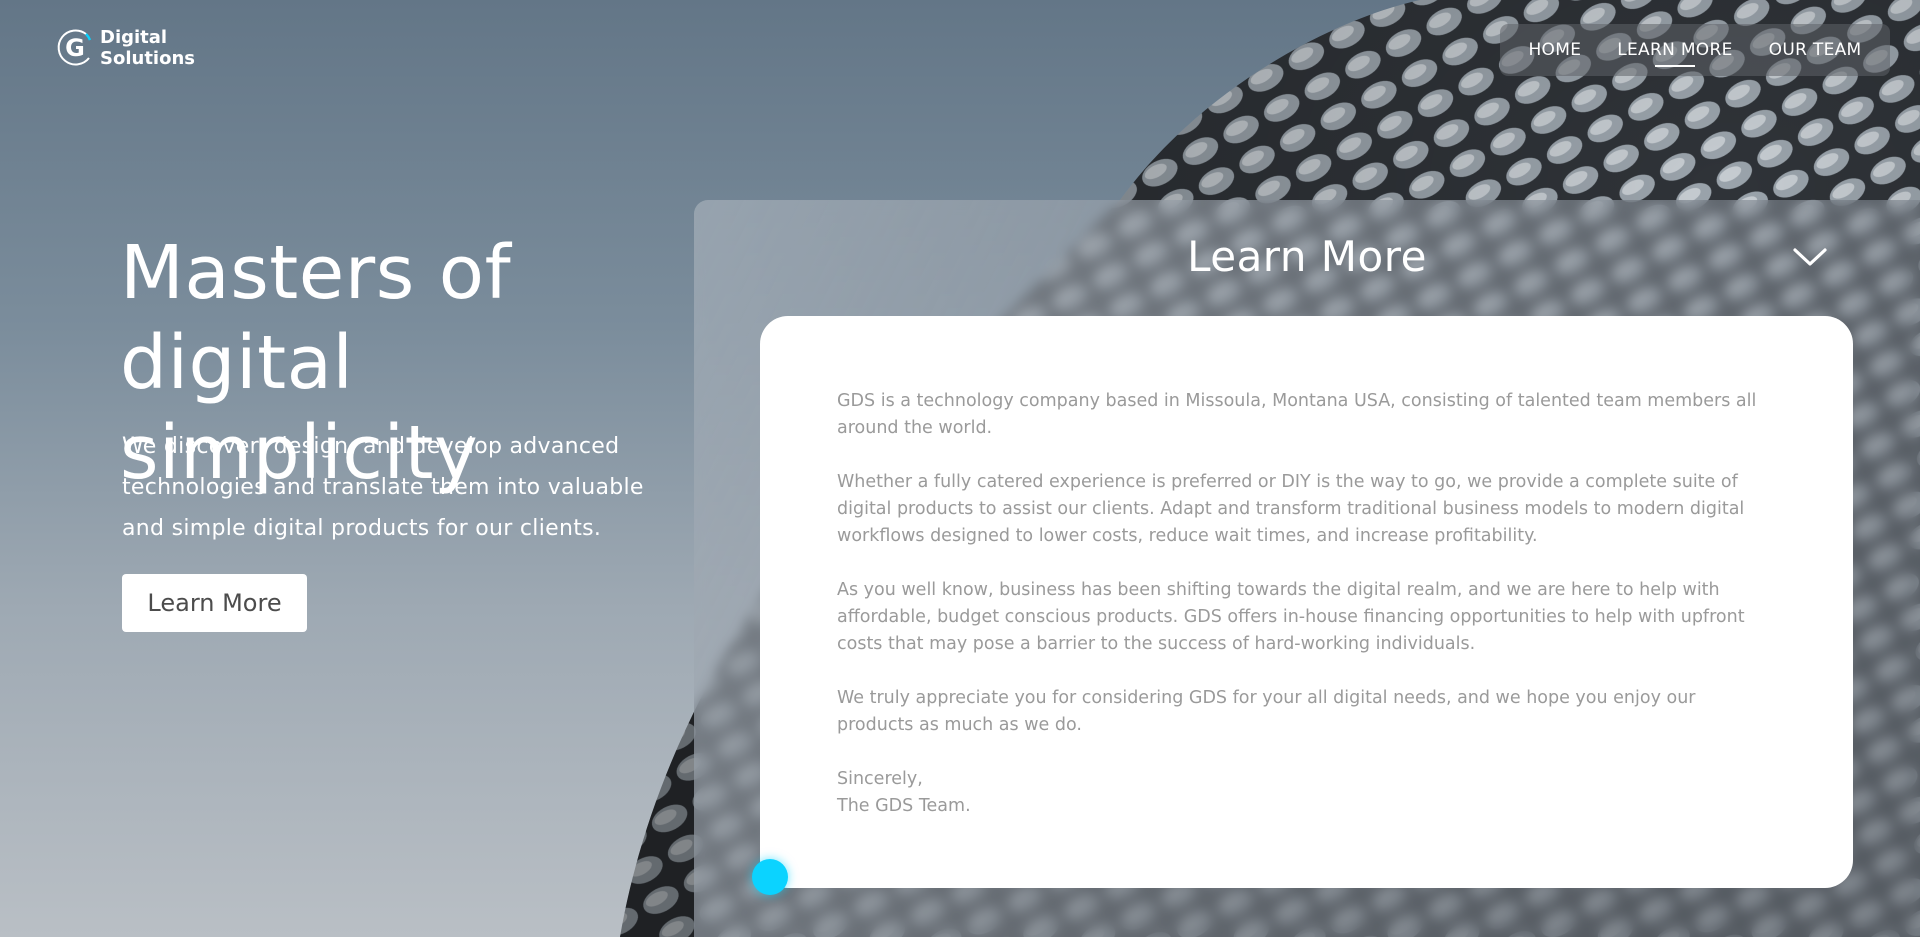 This screenshot has width=1920, height=937. I want to click on brand-name-line2: Solutions, so click(147, 58).